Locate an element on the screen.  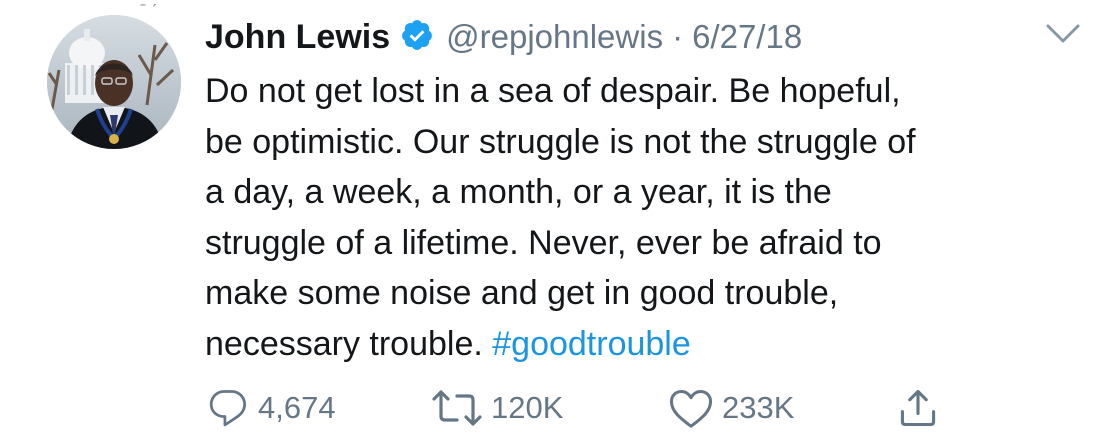
heart-icon is located at coordinates (691, 408).